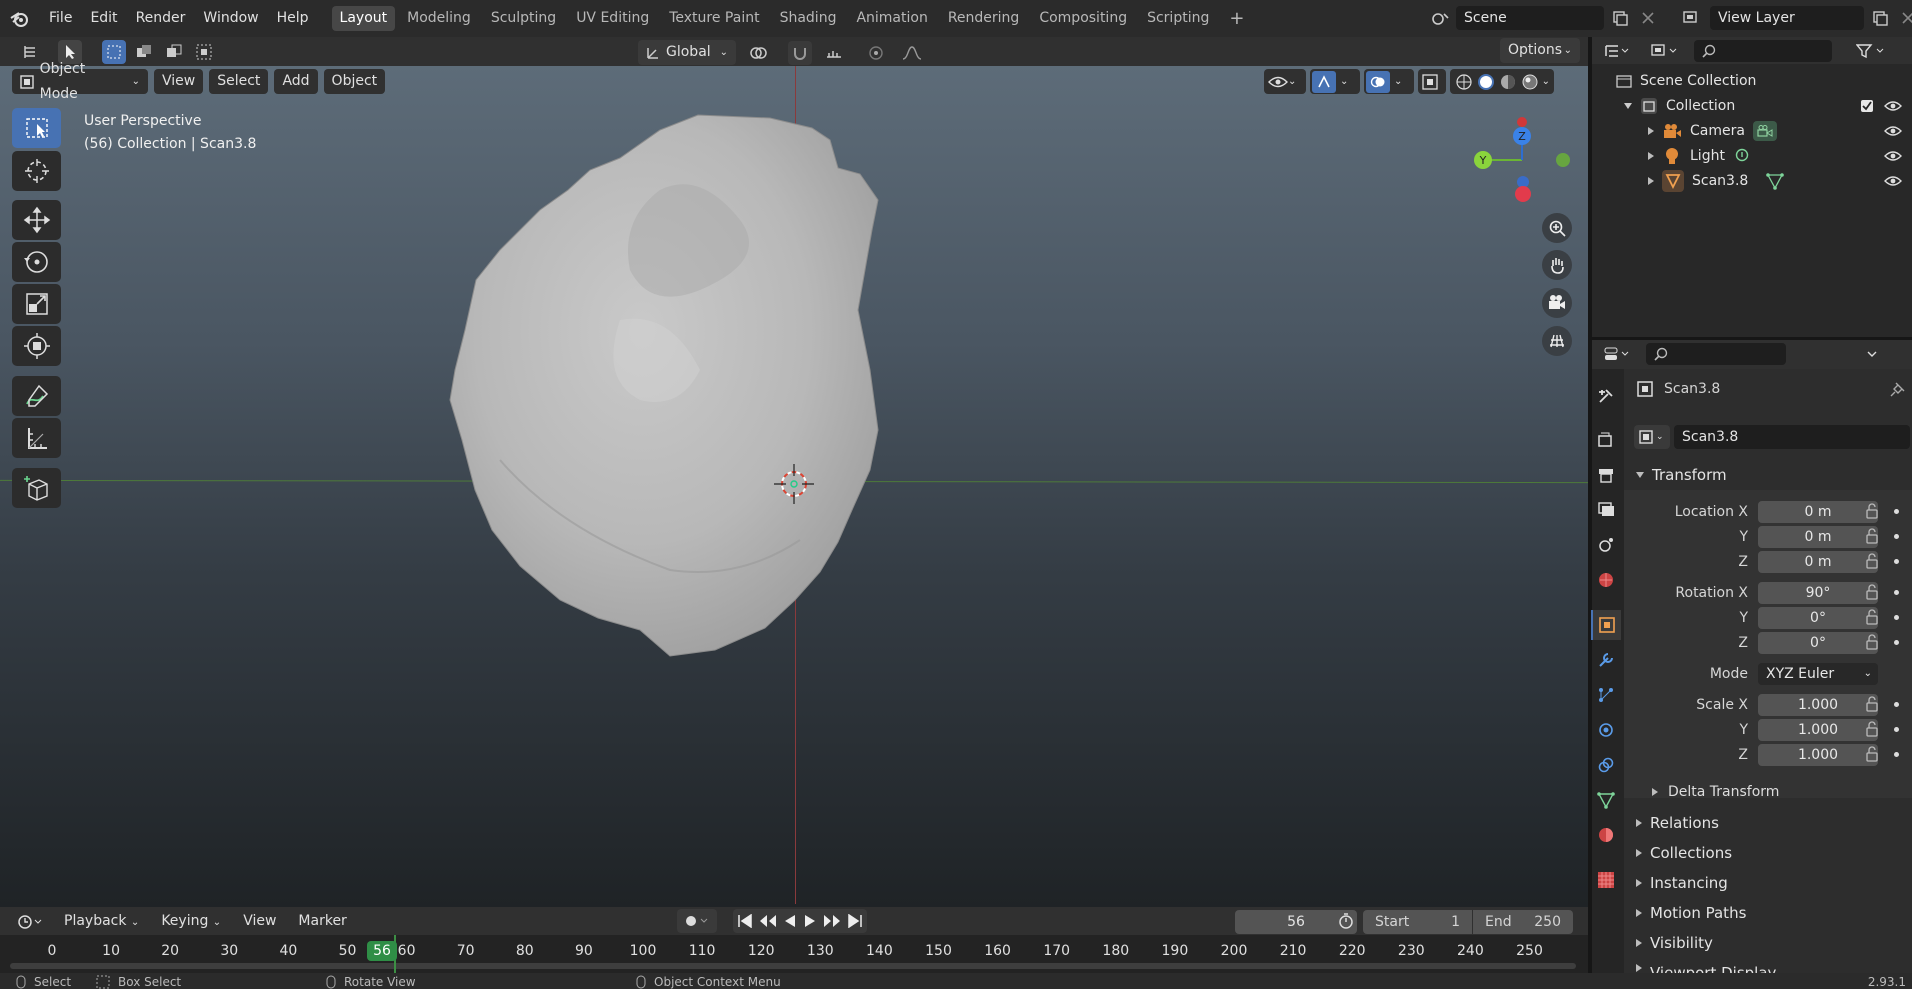  What do you see at coordinates (1648, 18) in the screenshot?
I see `close-scene-icon` at bounding box center [1648, 18].